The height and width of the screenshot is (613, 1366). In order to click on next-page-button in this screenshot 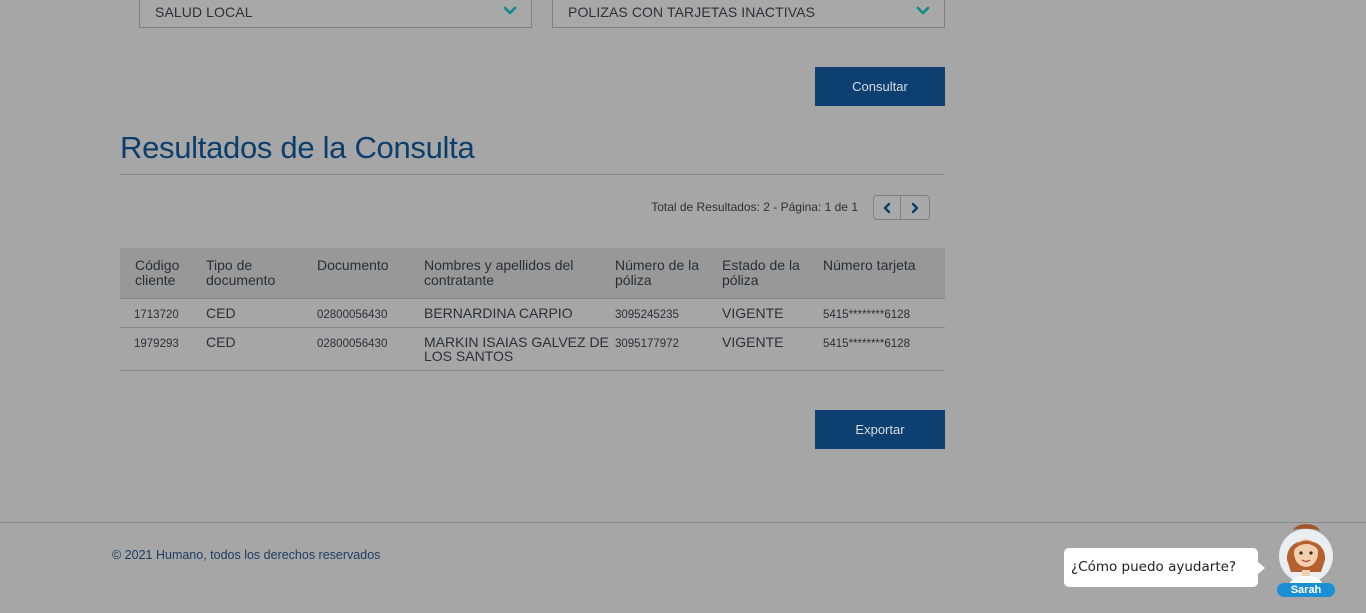, I will do `click(915, 207)`.